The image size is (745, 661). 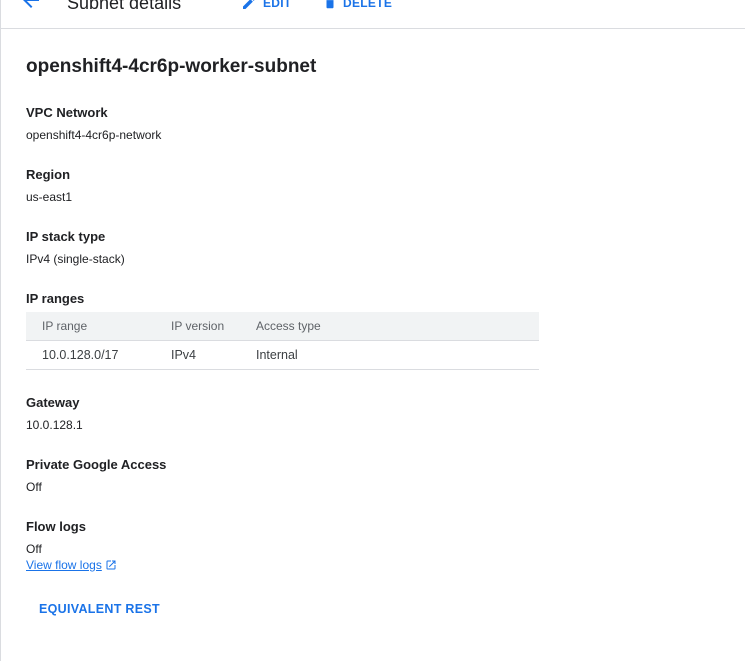 I want to click on vpc-network-value: openshift4-4cr6p-network, so click(x=94, y=135).